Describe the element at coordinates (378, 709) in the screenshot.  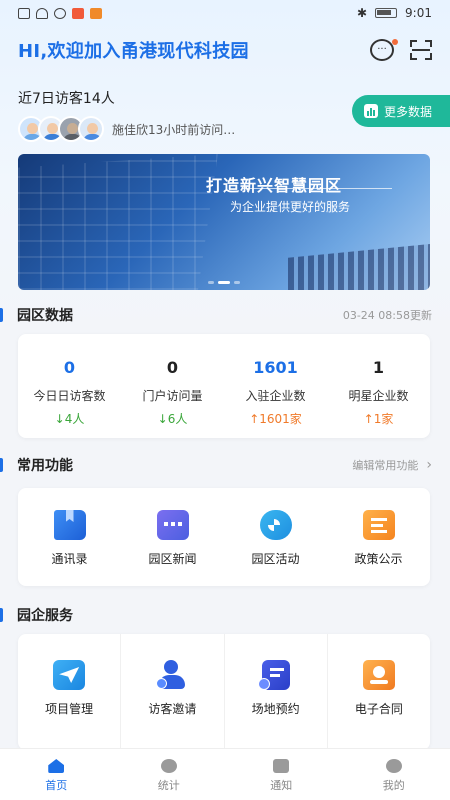
I see `svc-label: 电子合同` at that location.